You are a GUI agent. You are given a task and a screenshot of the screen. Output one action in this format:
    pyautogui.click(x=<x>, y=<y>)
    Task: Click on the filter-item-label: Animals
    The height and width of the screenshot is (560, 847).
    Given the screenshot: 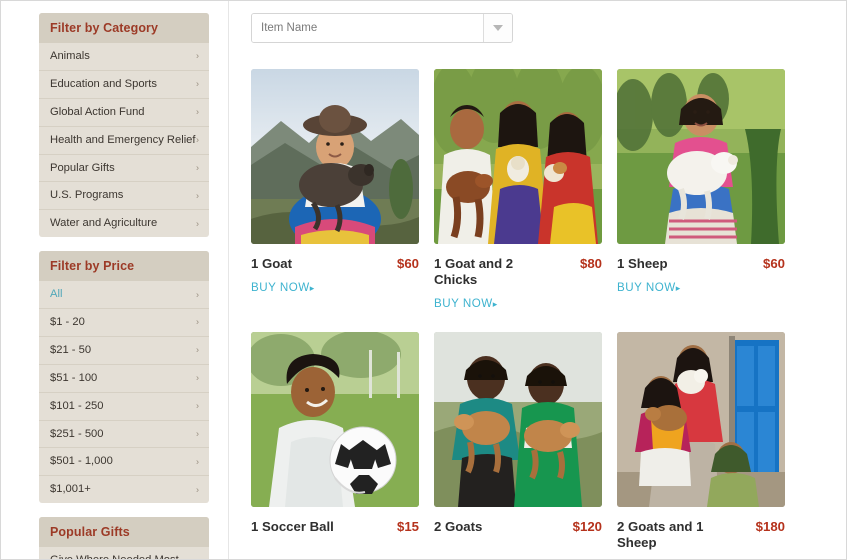 What is the action you would take?
    pyautogui.click(x=70, y=56)
    